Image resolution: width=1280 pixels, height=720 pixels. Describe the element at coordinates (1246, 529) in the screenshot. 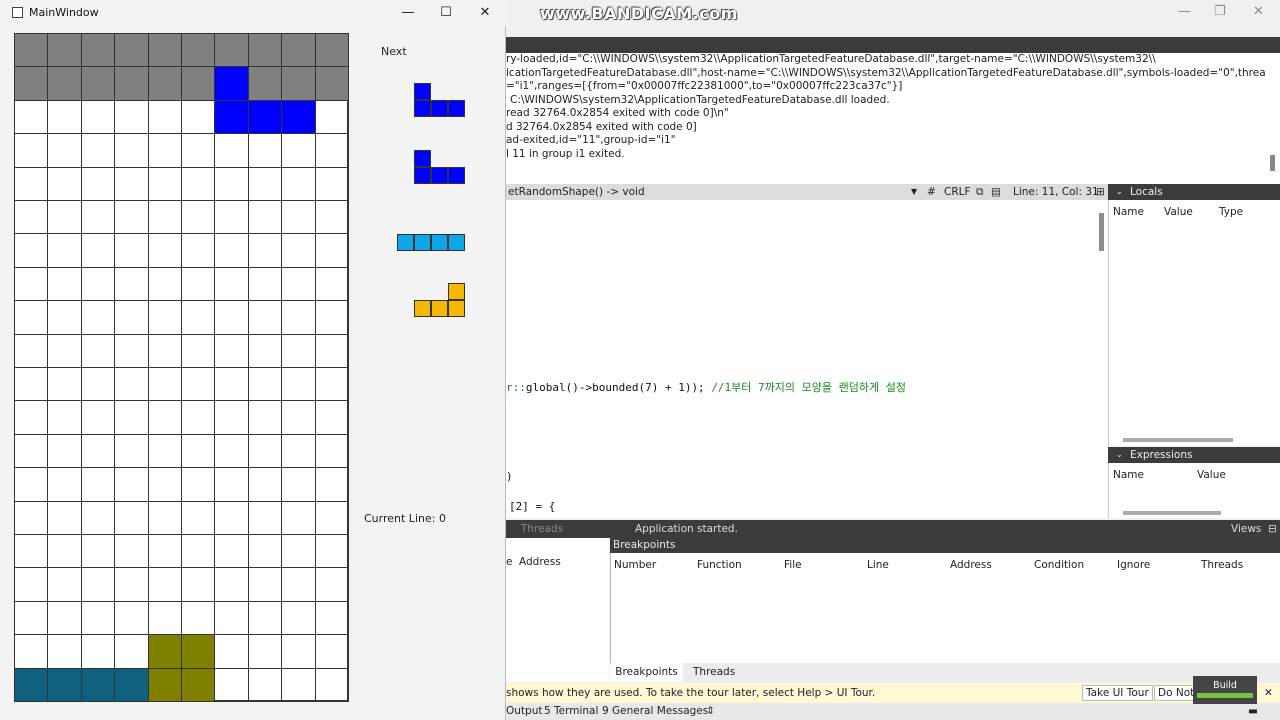

I see `views-button: Views` at that location.